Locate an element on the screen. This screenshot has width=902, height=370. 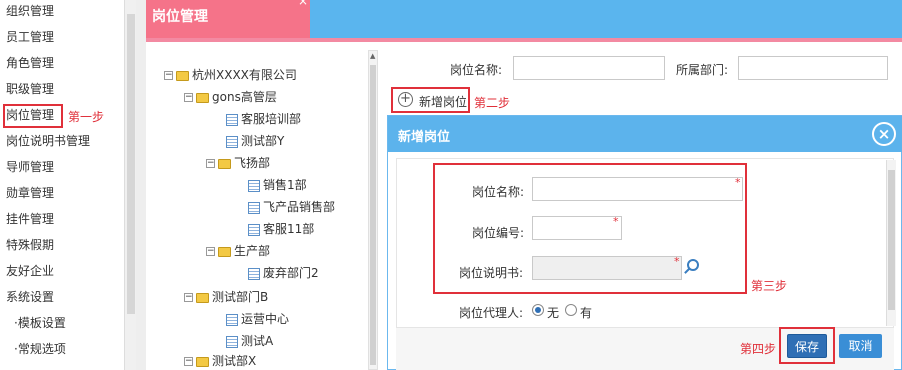
tree-node-label: 测试部门B is located at coordinates (240, 297).